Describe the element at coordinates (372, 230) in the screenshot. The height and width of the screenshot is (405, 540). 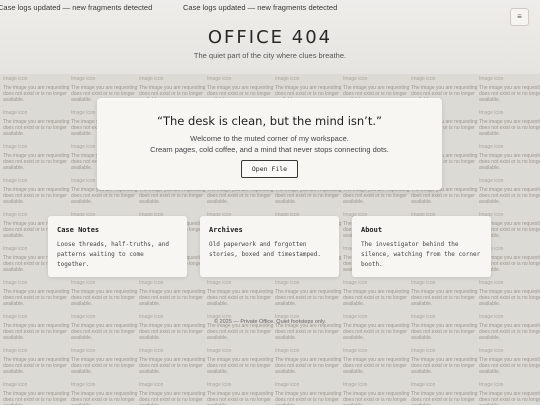
I see `card-title: About` at that location.